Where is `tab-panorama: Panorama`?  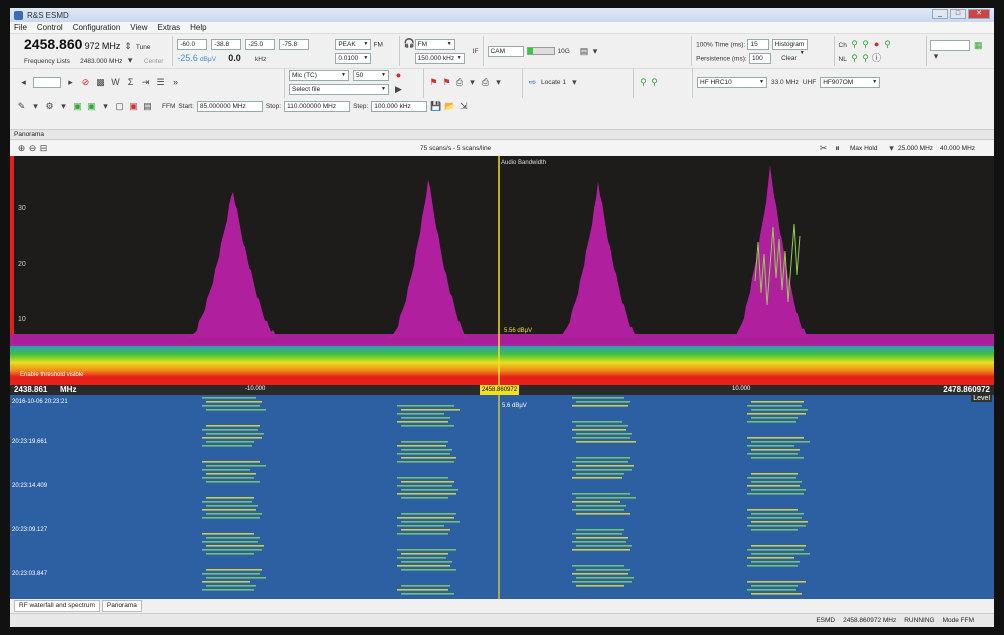 tab-panorama: Panorama is located at coordinates (121, 606).